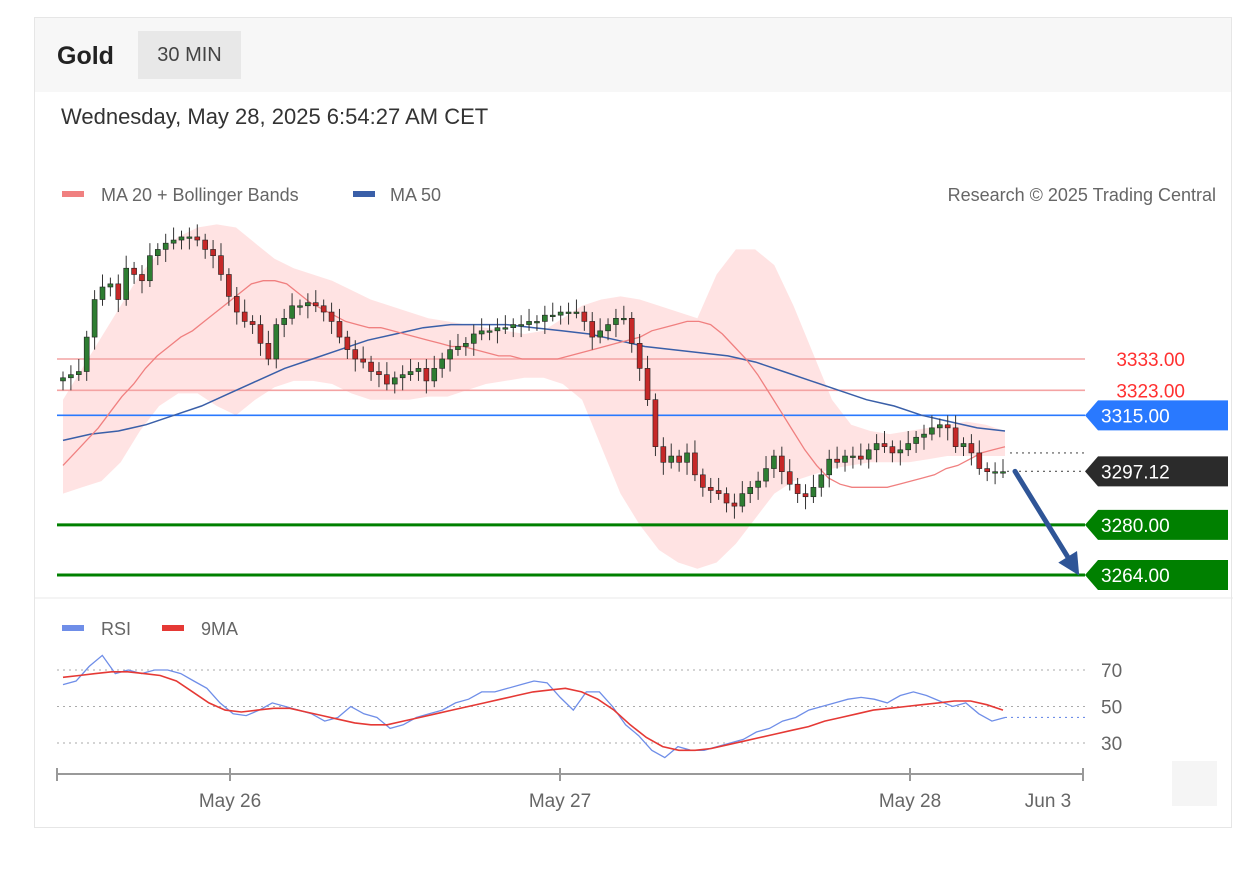 Image resolution: width=1253 pixels, height=870 pixels. I want to click on ma20-legend-label: MA 20 + Bollinger Bands, so click(200, 195).